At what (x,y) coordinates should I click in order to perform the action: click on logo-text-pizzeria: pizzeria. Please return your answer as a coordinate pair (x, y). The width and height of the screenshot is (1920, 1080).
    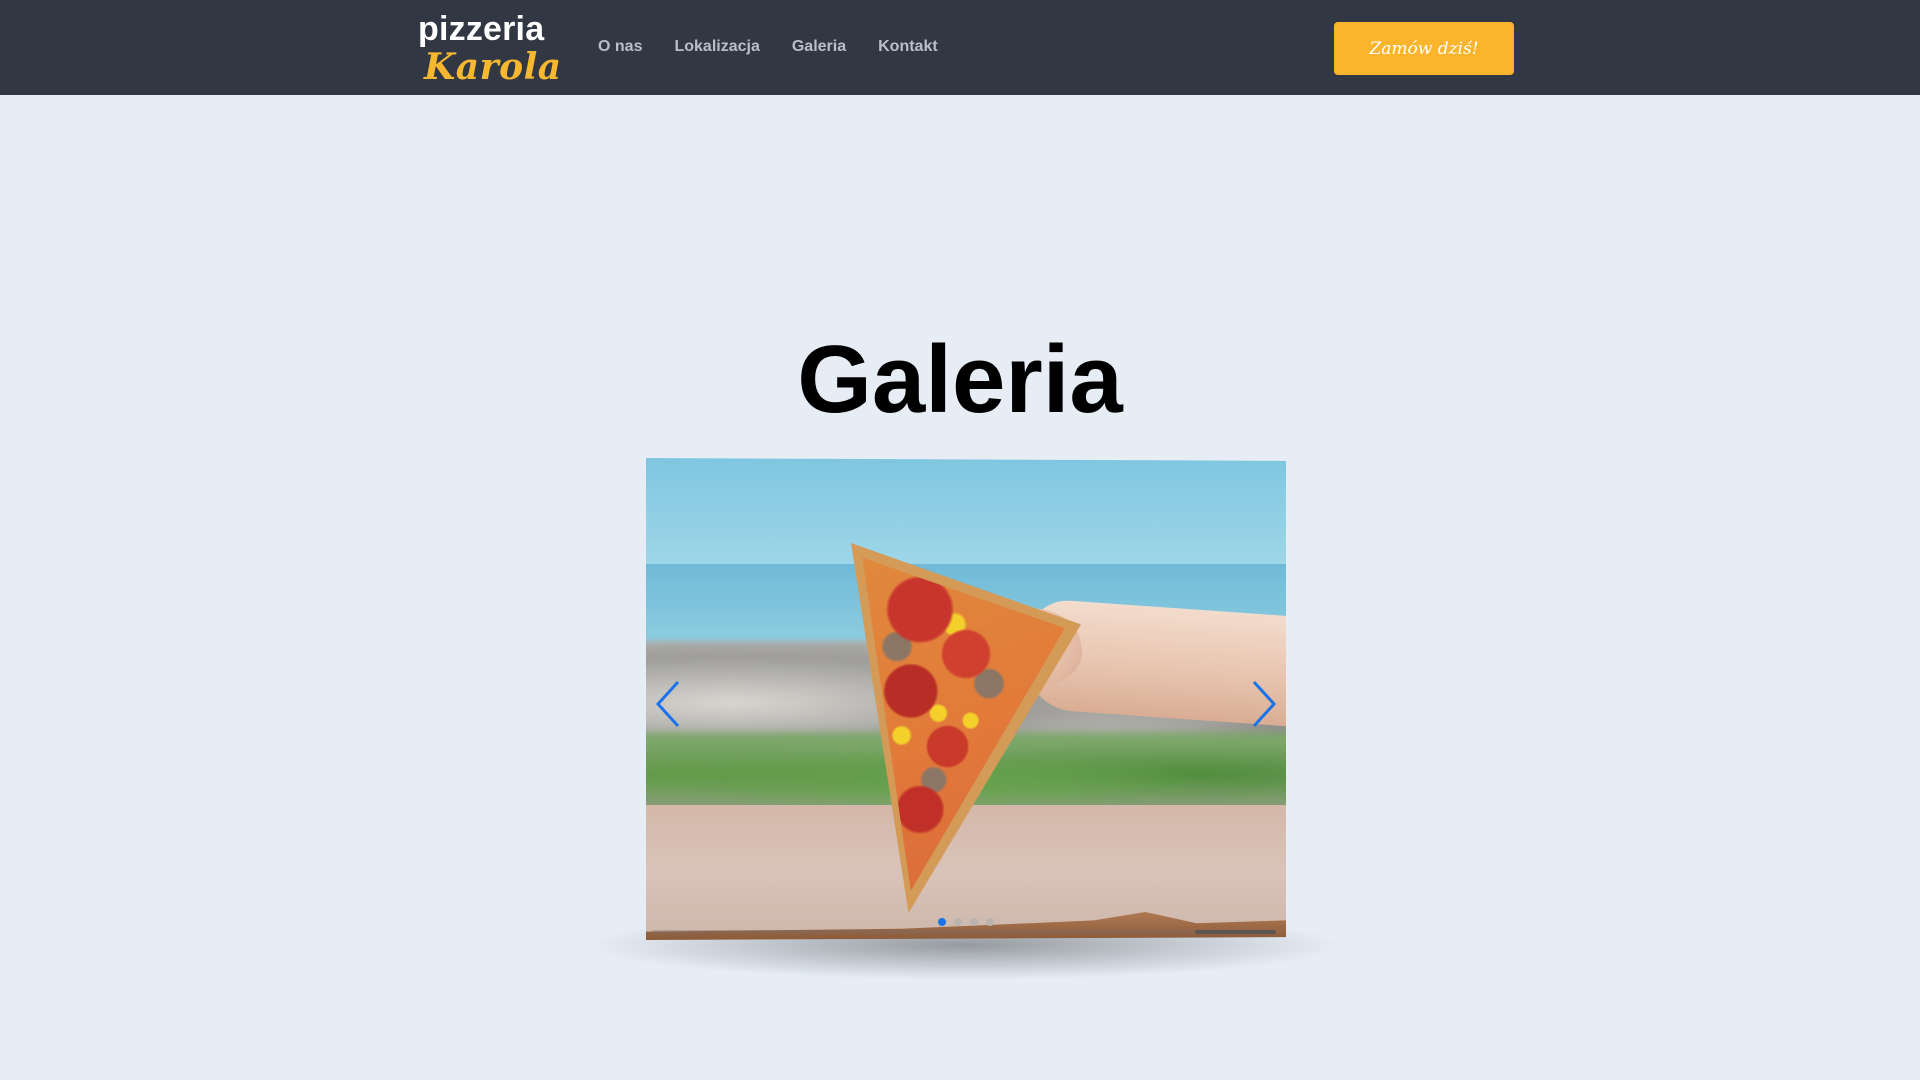
    Looking at the image, I should click on (481, 29).